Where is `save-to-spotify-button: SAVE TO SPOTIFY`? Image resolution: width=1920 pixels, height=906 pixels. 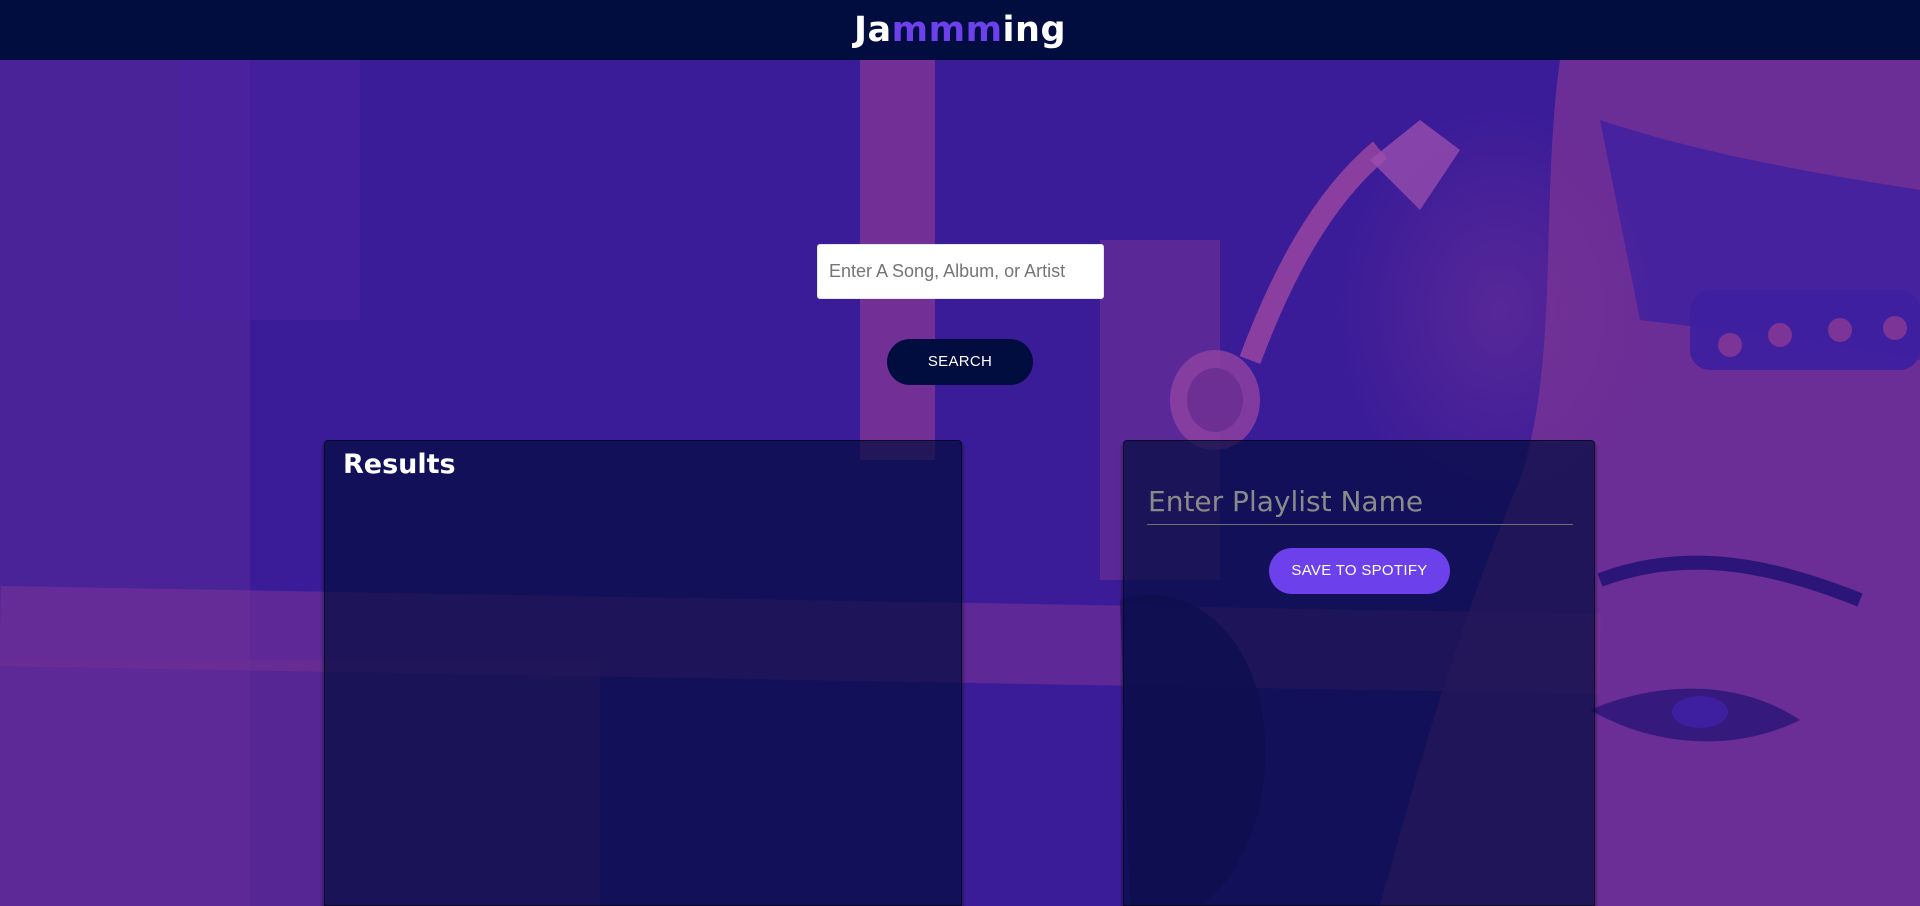 save-to-spotify-button: SAVE TO SPOTIFY is located at coordinates (1359, 571).